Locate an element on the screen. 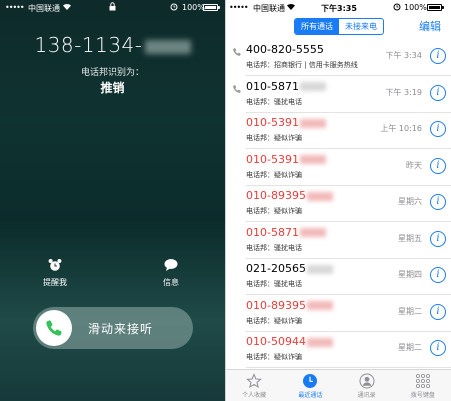  message-button: 信息 is located at coordinates (171, 273).